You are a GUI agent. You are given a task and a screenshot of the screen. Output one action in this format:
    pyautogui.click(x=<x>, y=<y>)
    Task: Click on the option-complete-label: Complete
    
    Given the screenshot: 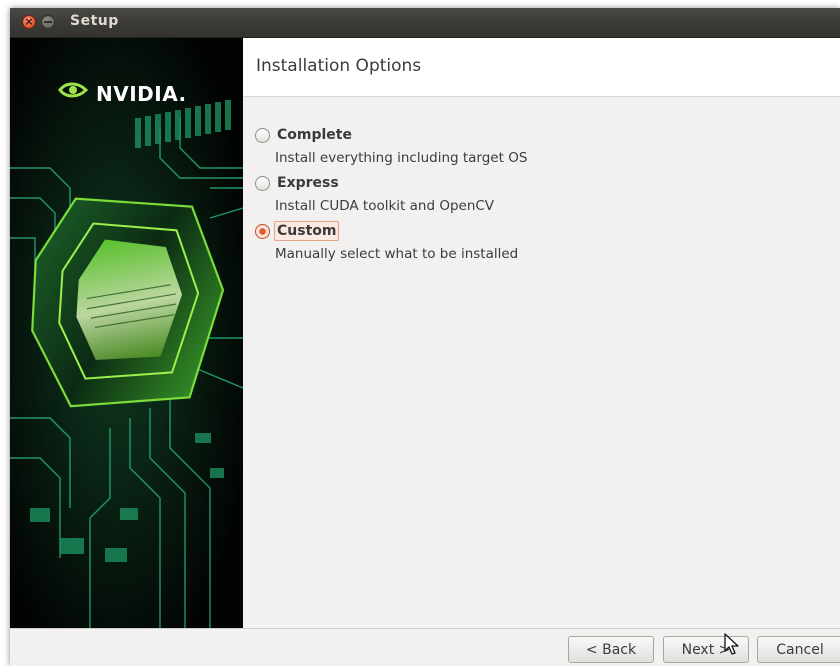 What is the action you would take?
    pyautogui.click(x=314, y=135)
    